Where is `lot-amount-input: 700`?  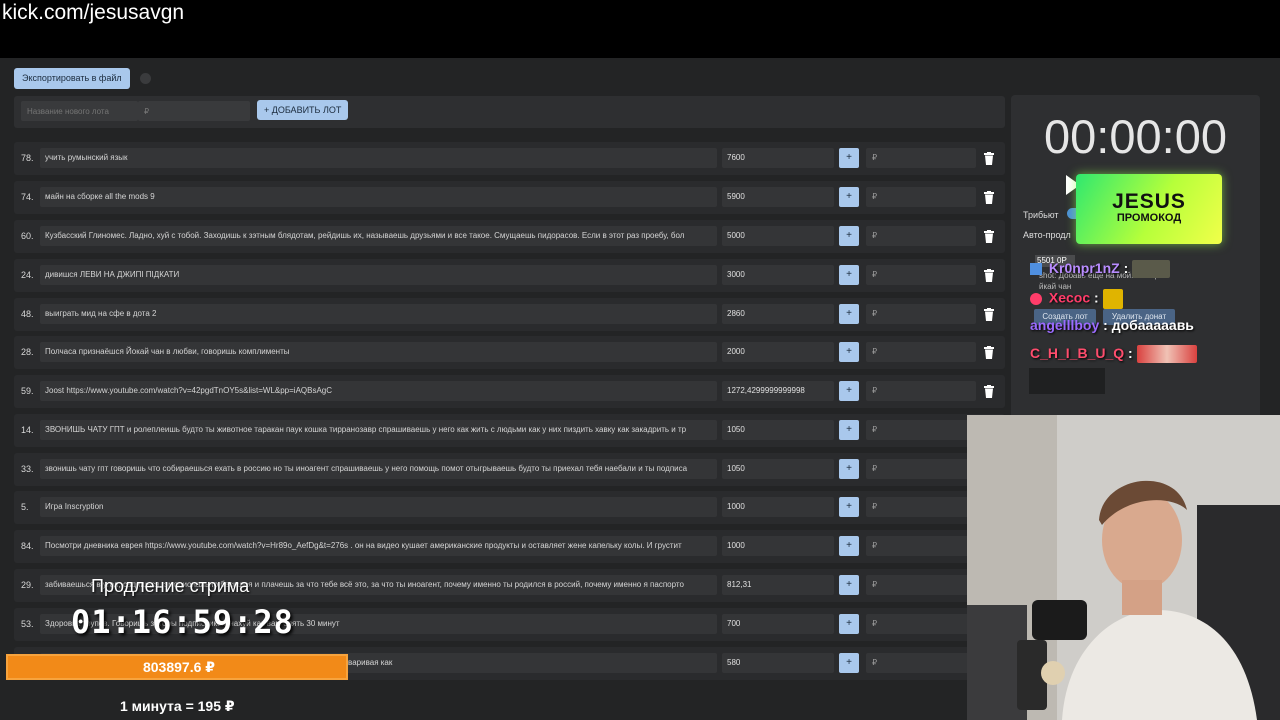 lot-amount-input: 700 is located at coordinates (778, 624).